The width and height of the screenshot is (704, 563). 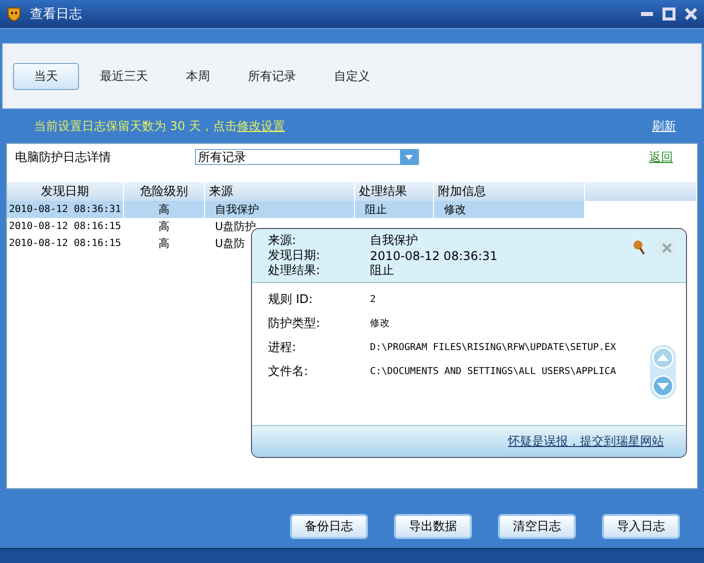 I want to click on field-label: 防护类型:, so click(x=295, y=323).